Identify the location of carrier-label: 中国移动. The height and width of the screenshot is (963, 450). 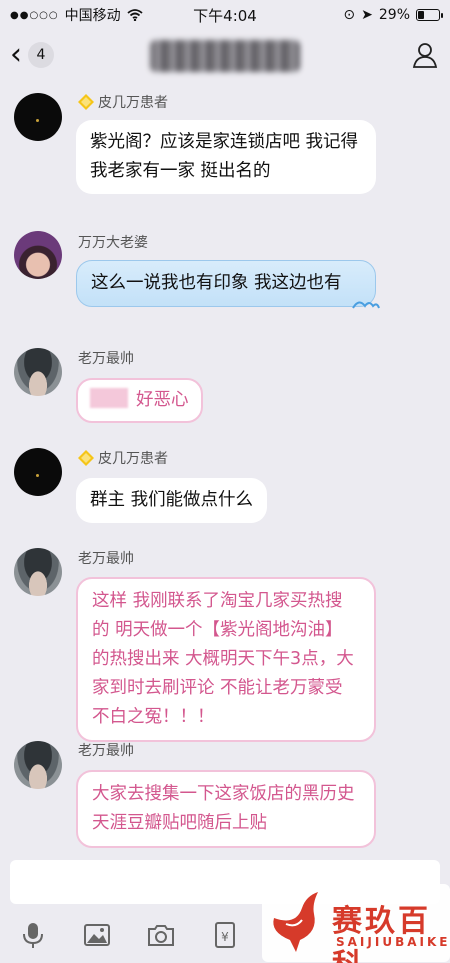
(92, 16).